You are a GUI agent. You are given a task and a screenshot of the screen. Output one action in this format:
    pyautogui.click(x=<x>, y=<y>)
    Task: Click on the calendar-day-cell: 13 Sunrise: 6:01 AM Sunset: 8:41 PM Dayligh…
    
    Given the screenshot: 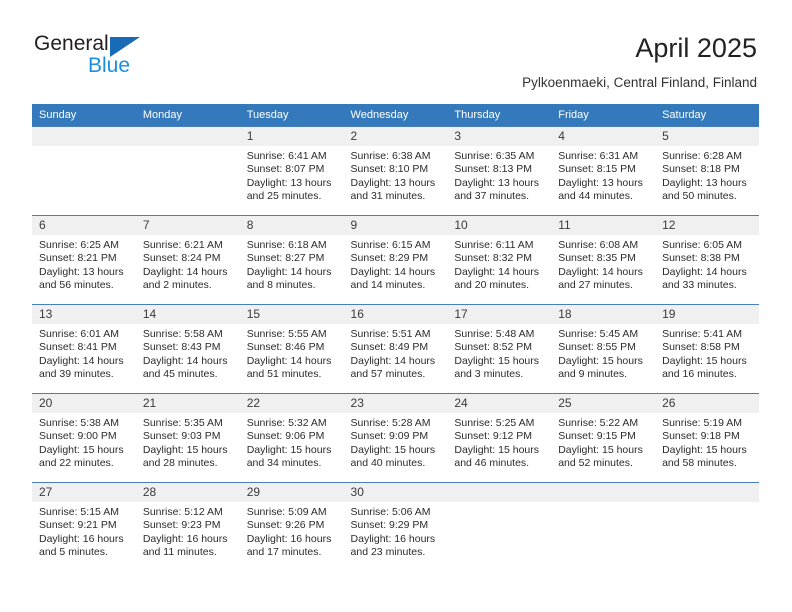 What is the action you would take?
    pyautogui.click(x=84, y=349)
    